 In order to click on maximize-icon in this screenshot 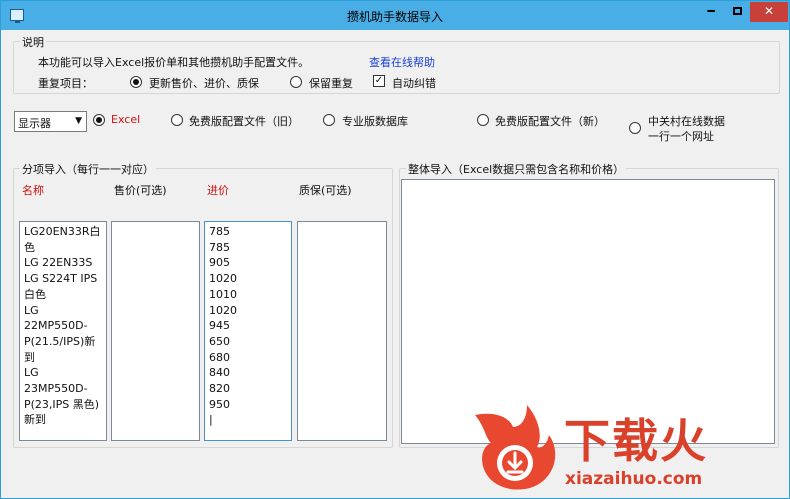, I will do `click(737, 11)`.